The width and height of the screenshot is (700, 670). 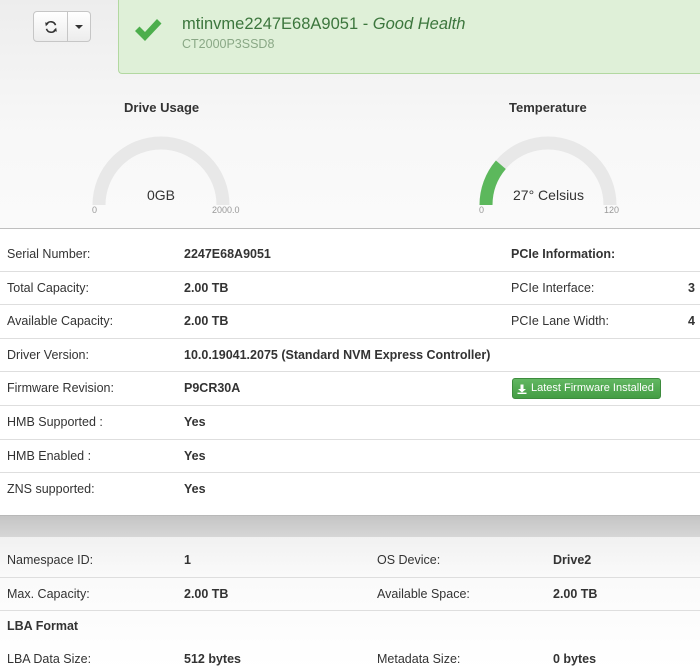 I want to click on drive-name: mtinvme2247E68A9051 - Good Health, so click(x=323, y=24).